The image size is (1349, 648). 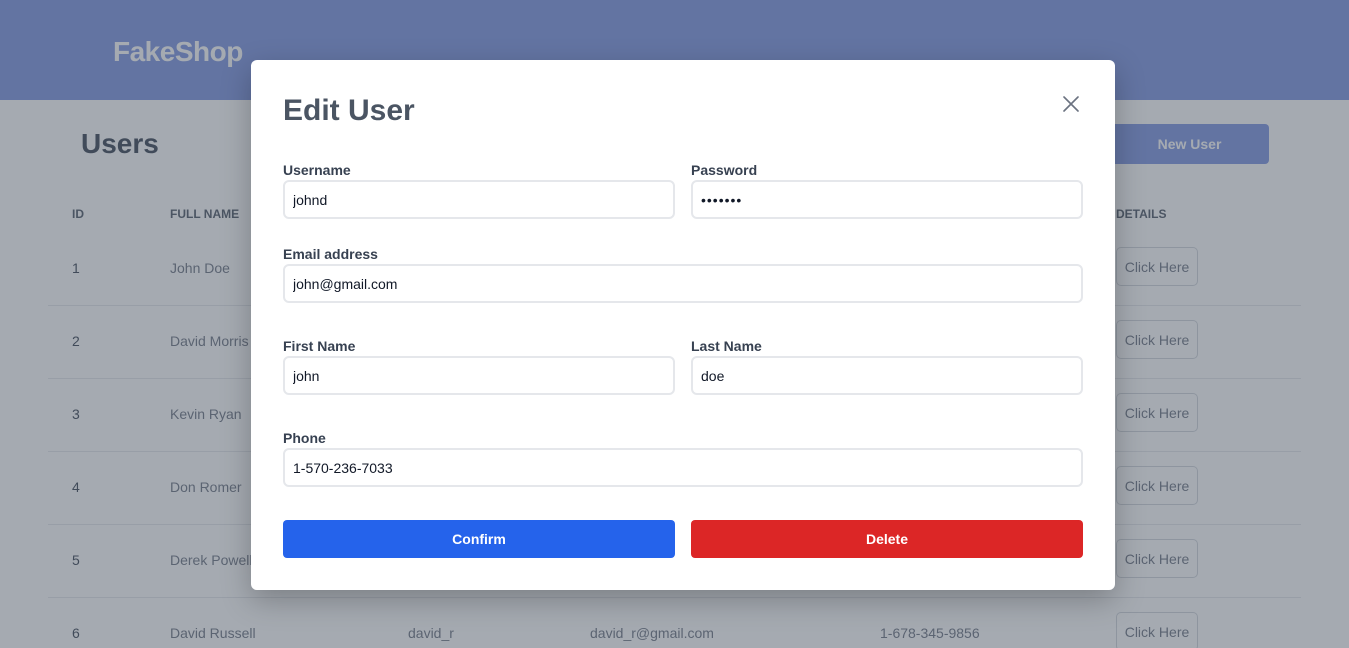 I want to click on close-button, so click(x=1071, y=104).